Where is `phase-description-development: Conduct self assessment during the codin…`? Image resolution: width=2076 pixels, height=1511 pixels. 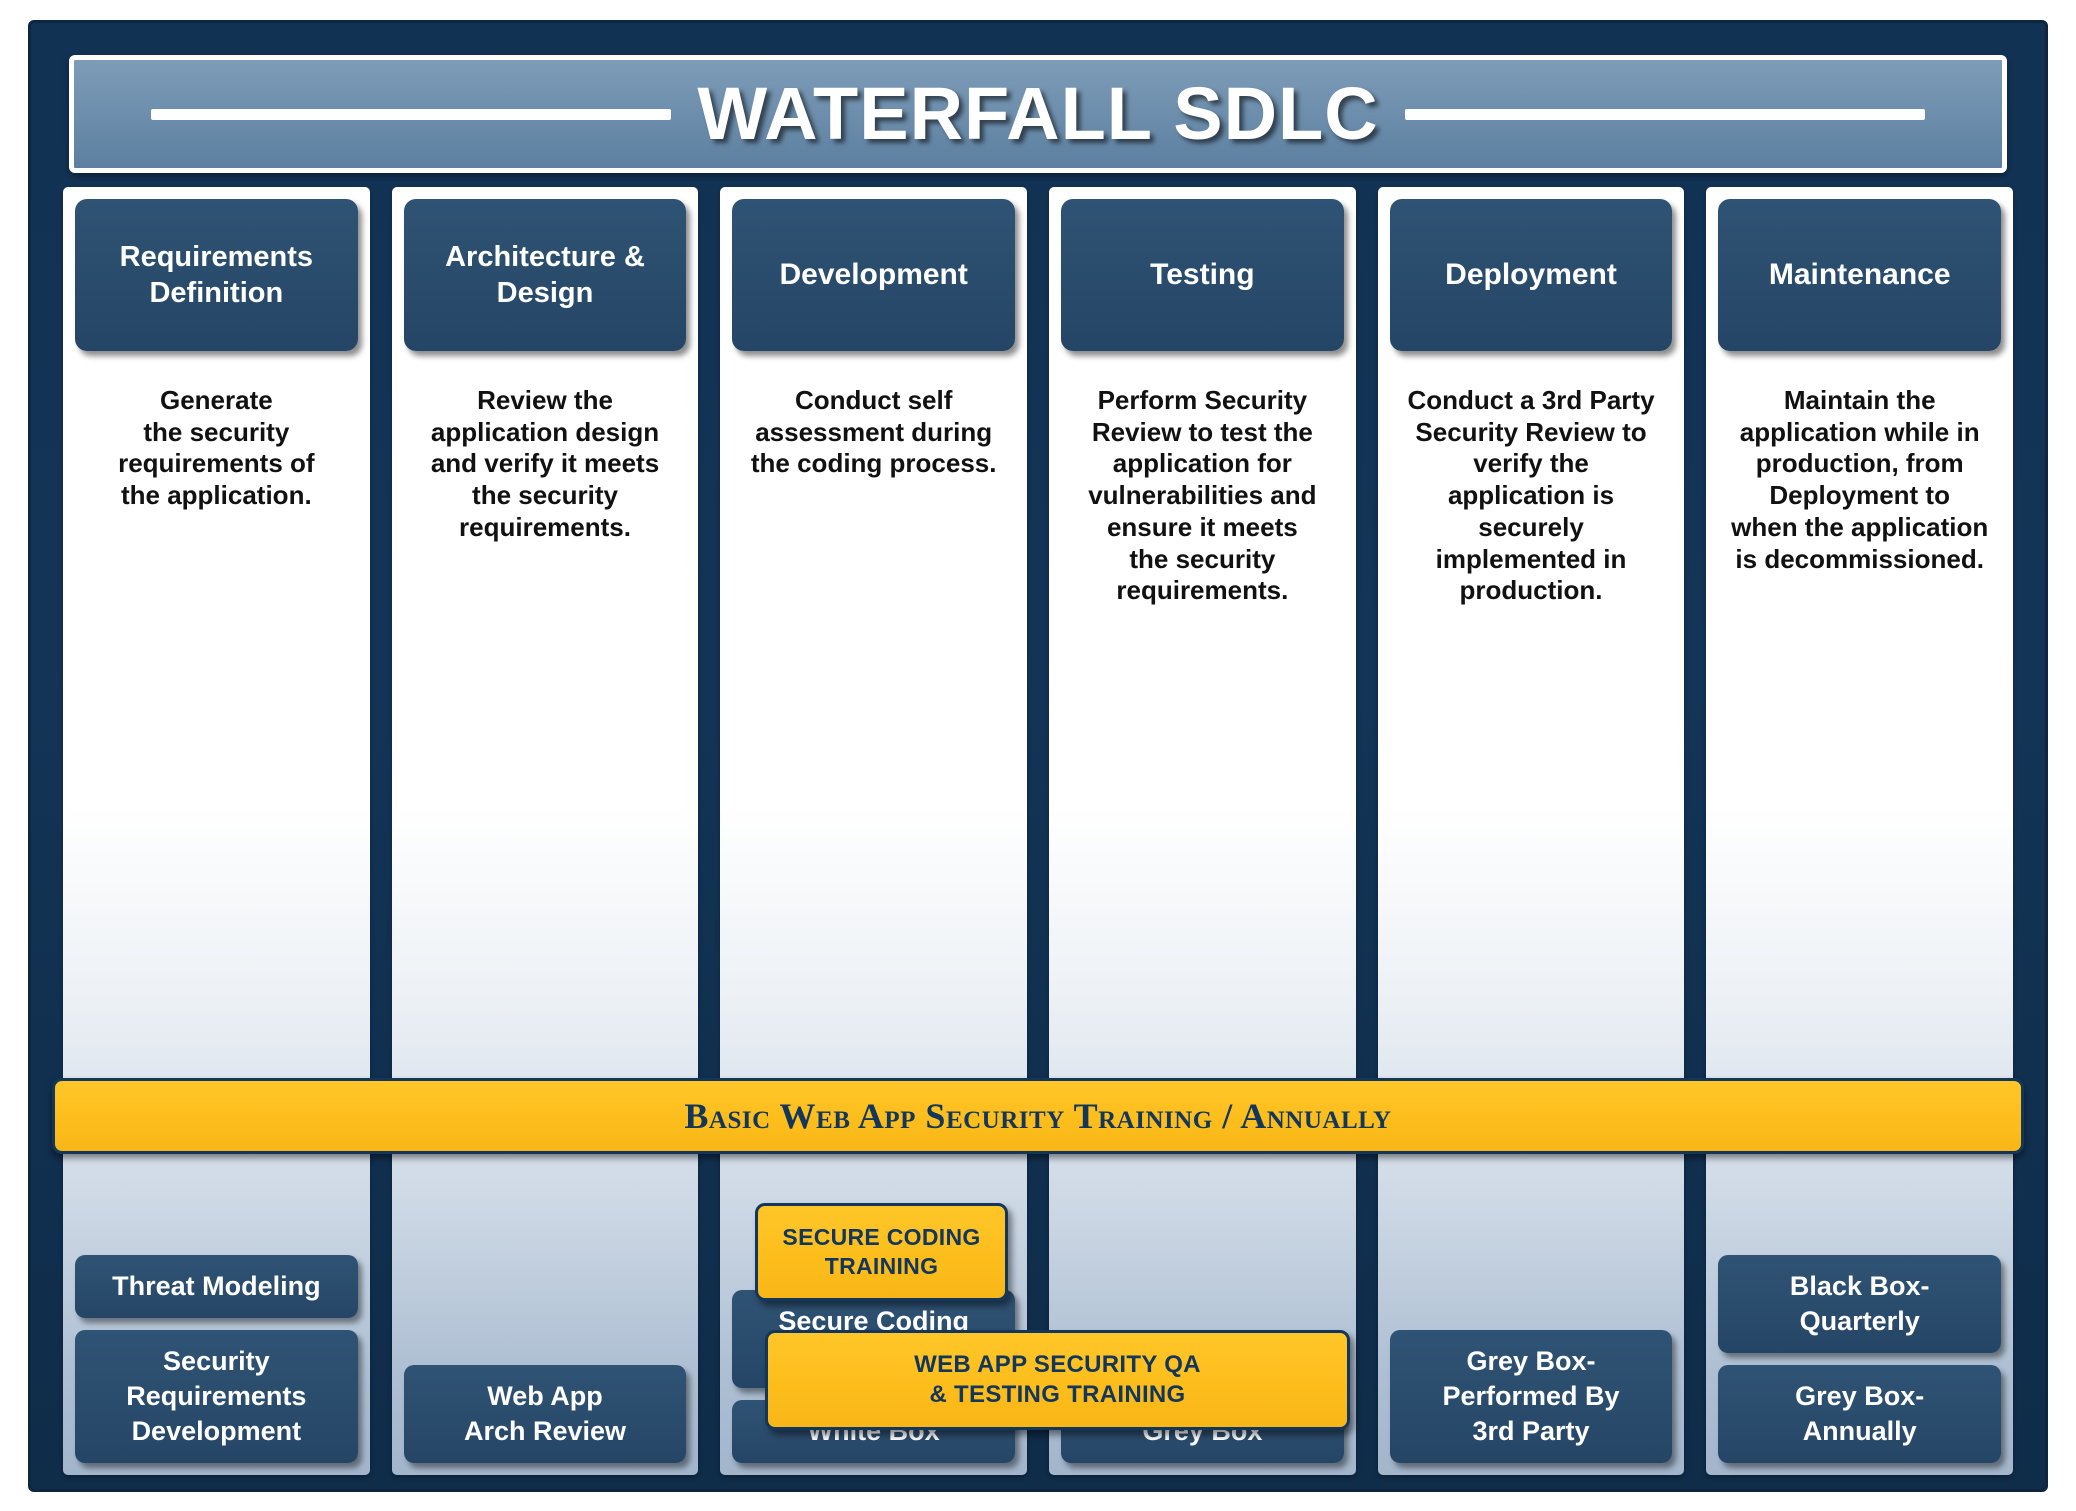
phase-description-development: Conduct self assessment during the codin… is located at coordinates (873, 432).